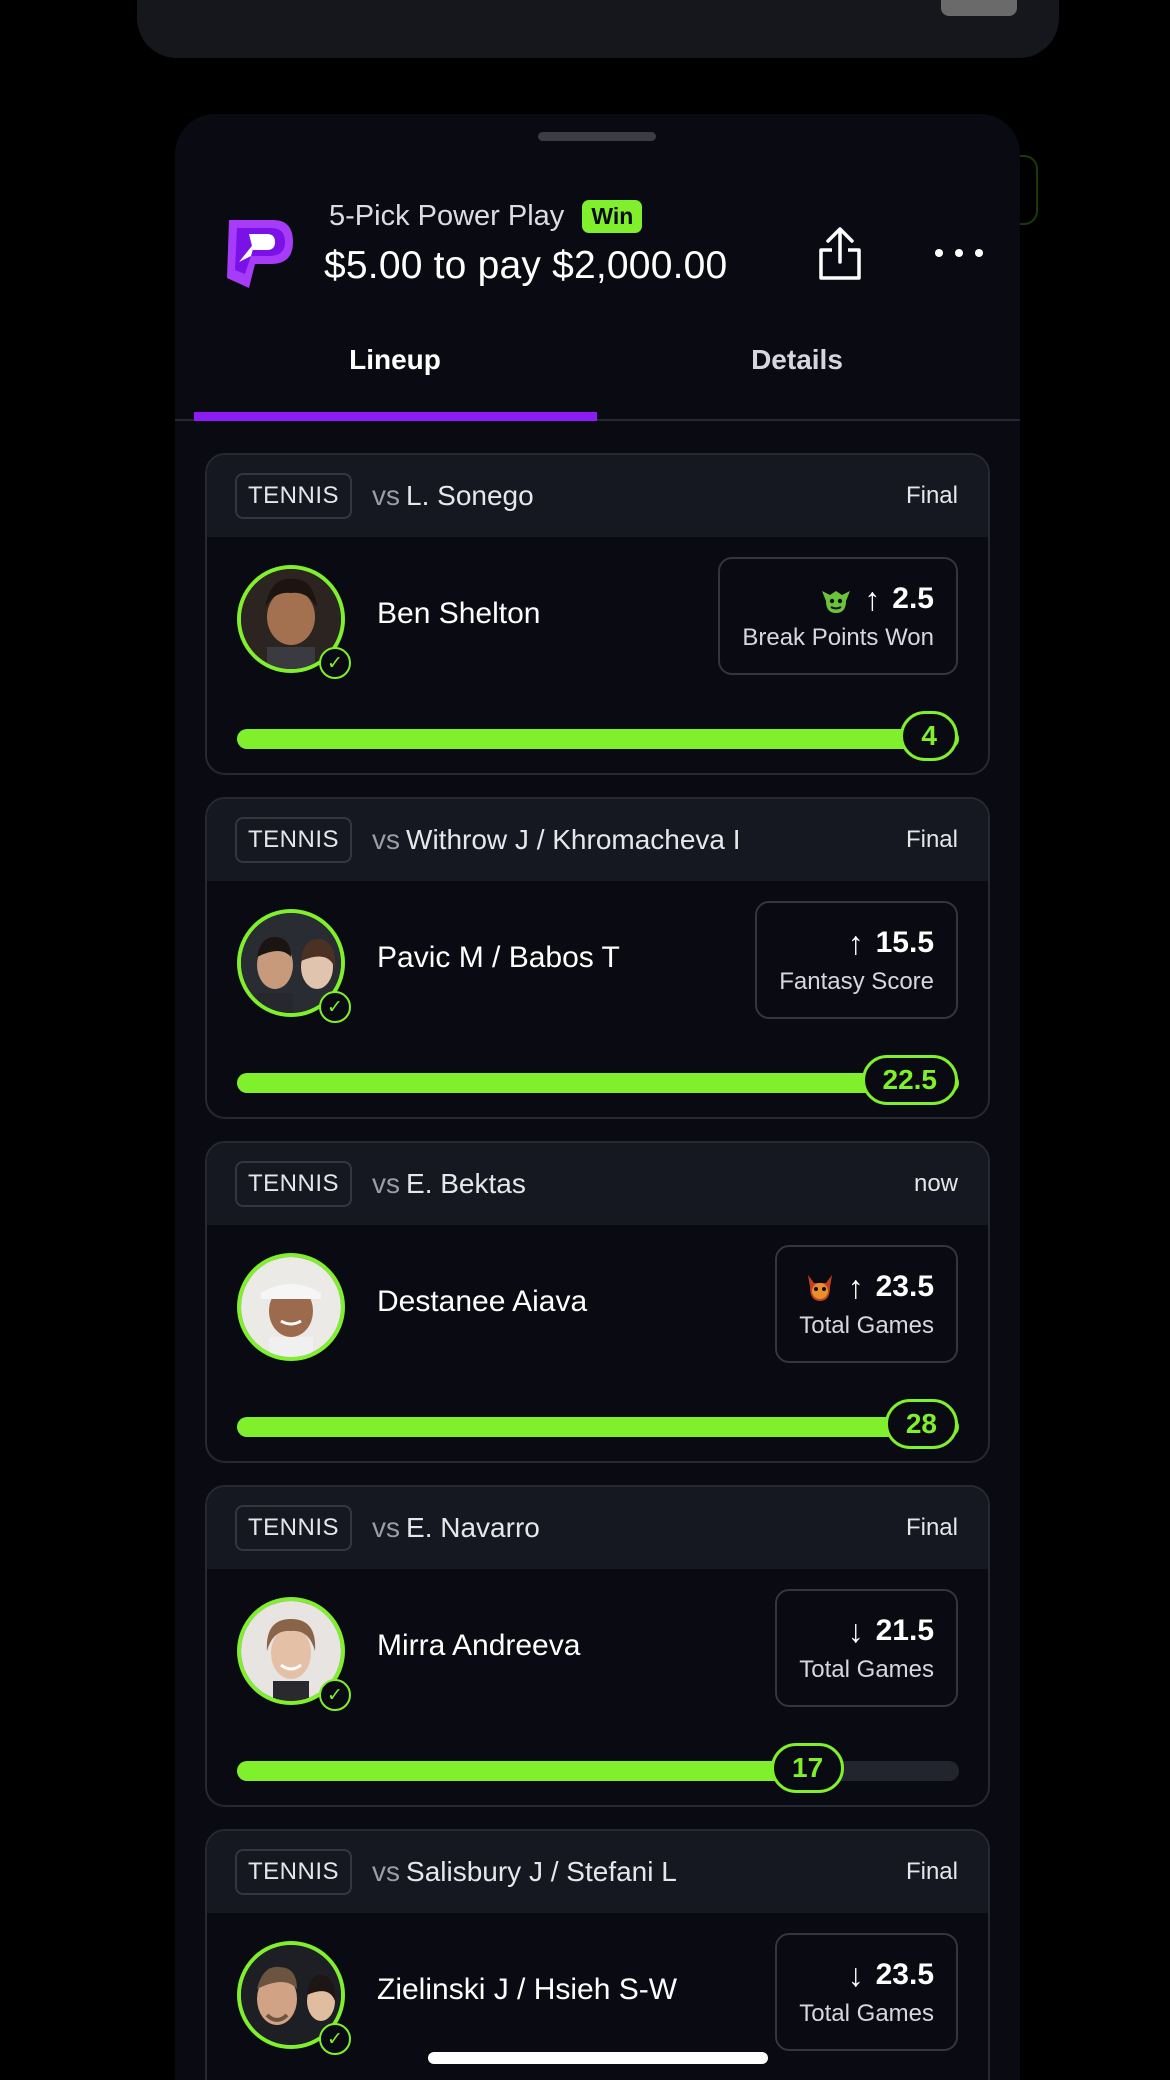 This screenshot has width=1170, height=2080. Describe the element at coordinates (527, 1989) in the screenshot. I see `player-name: Zielinski J / Hsieh S-W` at that location.